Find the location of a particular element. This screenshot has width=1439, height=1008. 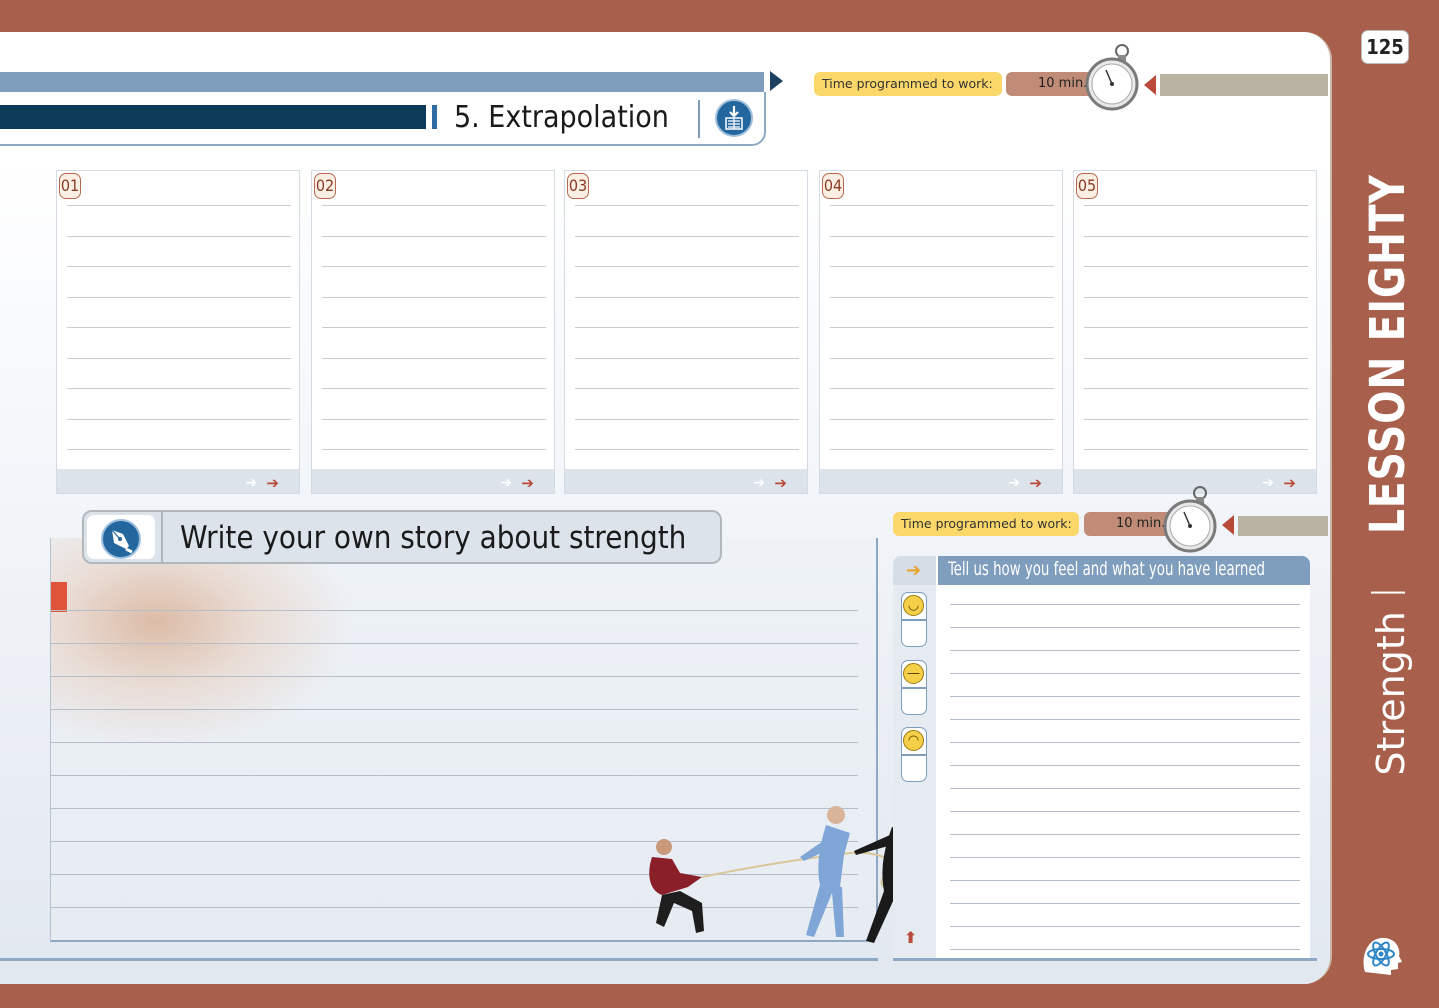

story-margin-marker is located at coordinates (59, 597).